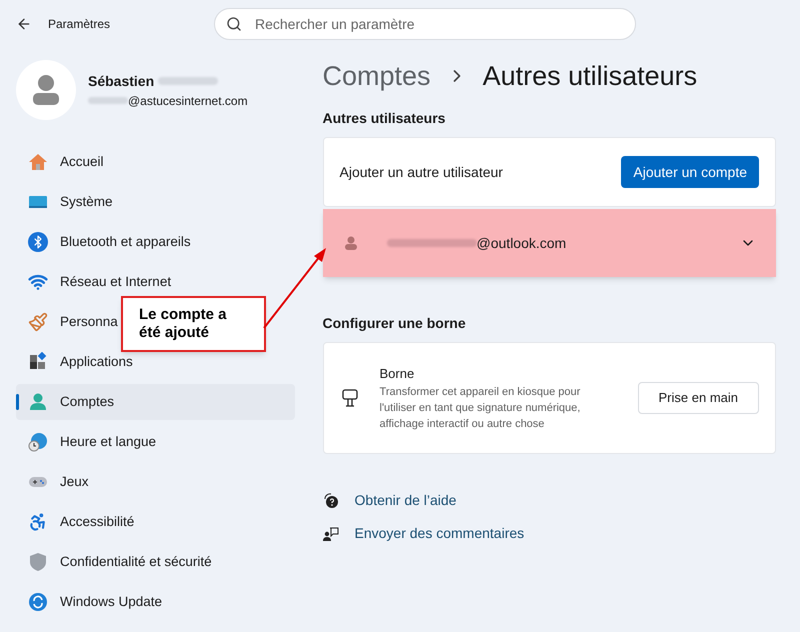  Describe the element at coordinates (521, 243) in the screenshot. I see `user-email: @outlook.com` at that location.